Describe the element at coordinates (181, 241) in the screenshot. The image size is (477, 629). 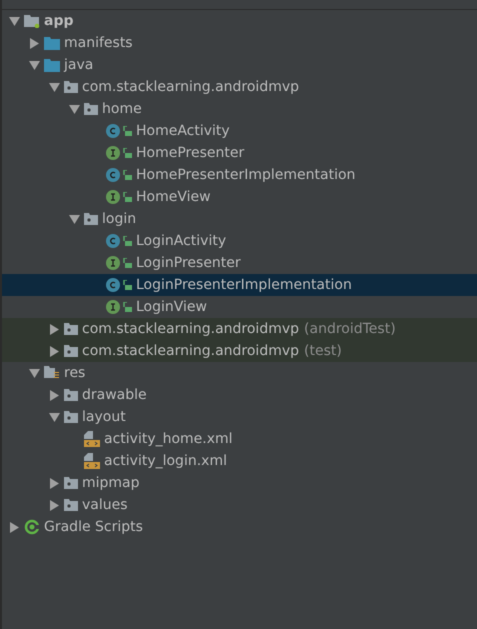
I see `tree-item-label: LoginActivity` at that location.